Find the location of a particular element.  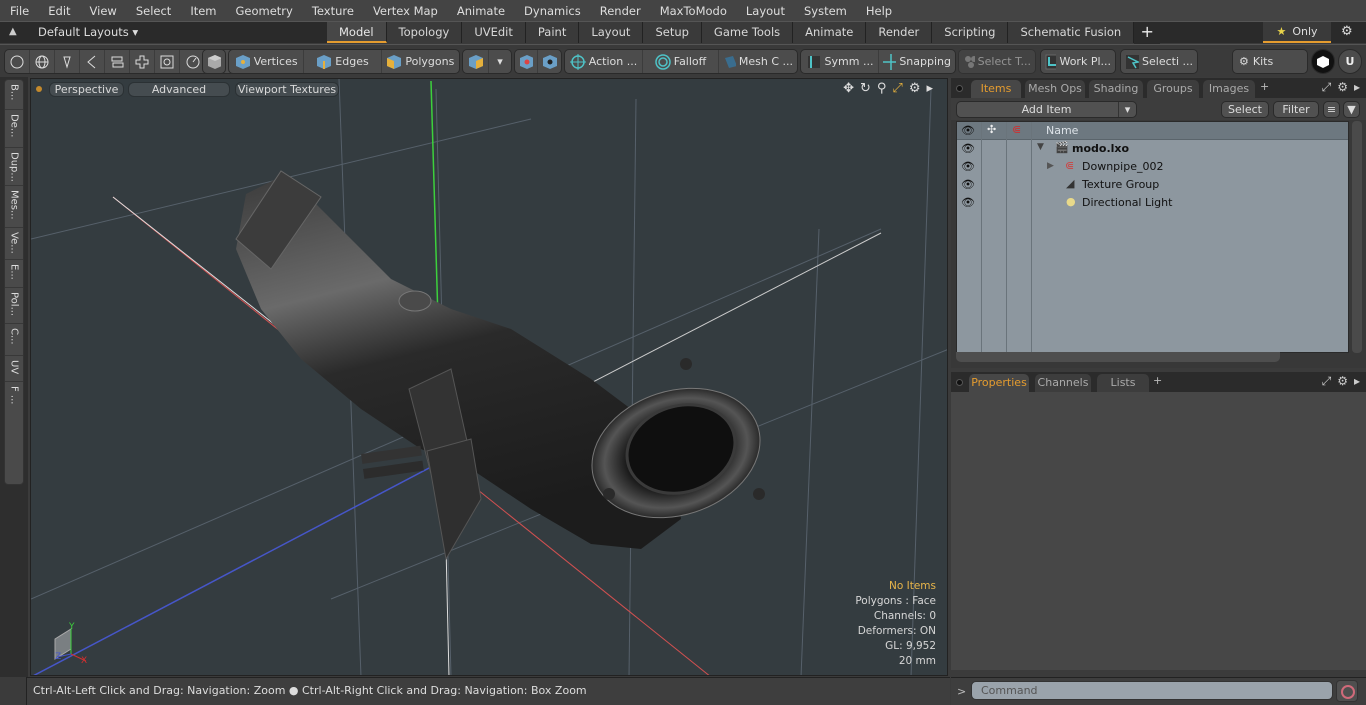

shading-dropdown: Advanced is located at coordinates (179, 89).